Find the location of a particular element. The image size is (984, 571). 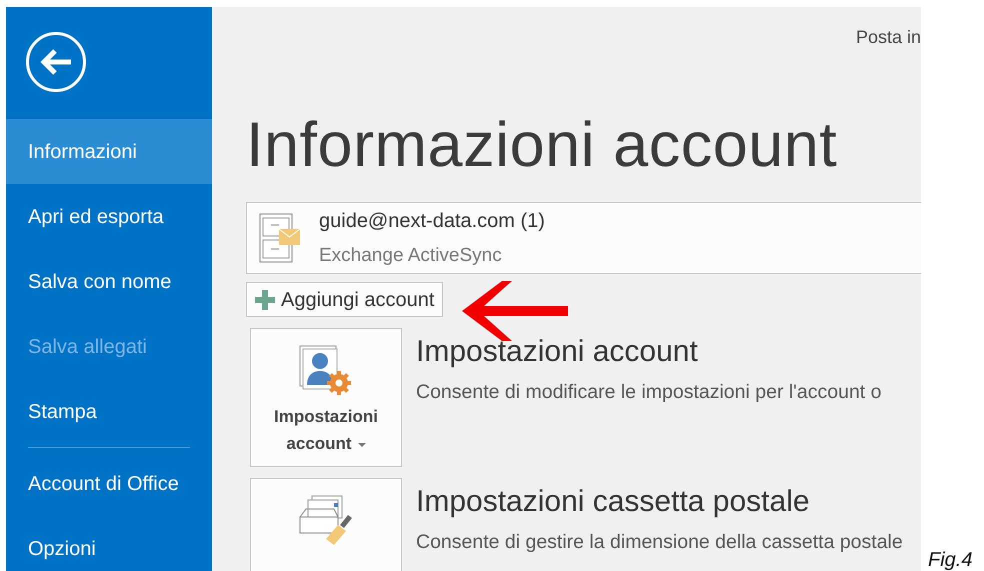

sidebar-item: Apri ed esporta is located at coordinates (109, 216).